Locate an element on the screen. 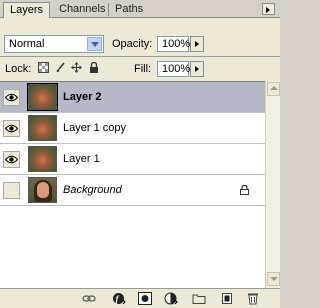 This screenshot has height=308, width=320. layer-name: Layer 2 is located at coordinates (82, 97).